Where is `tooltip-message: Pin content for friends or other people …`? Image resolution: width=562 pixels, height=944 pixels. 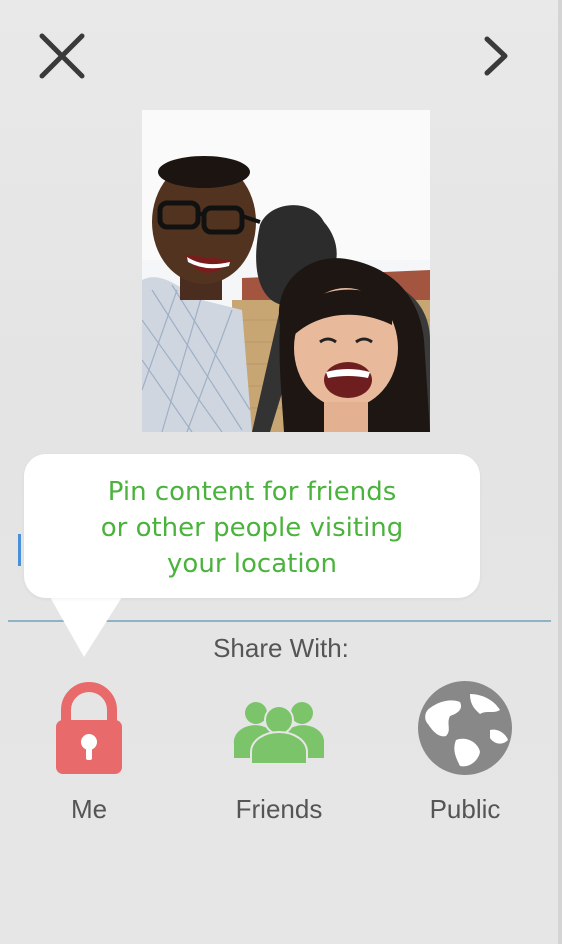
tooltip-message: Pin content for friends or other people … is located at coordinates (252, 528).